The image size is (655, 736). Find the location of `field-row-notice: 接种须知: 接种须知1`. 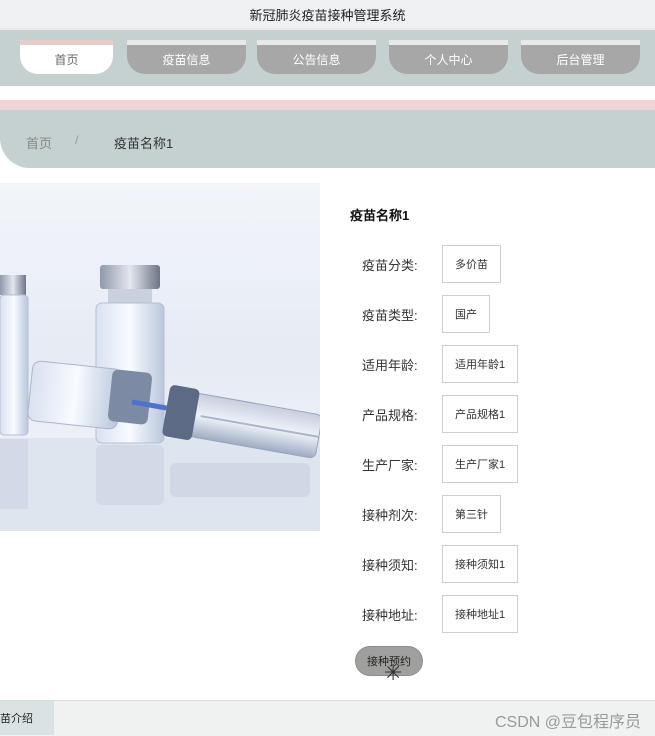

field-row-notice: 接种须知: 接种须知1 is located at coordinates (440, 564).